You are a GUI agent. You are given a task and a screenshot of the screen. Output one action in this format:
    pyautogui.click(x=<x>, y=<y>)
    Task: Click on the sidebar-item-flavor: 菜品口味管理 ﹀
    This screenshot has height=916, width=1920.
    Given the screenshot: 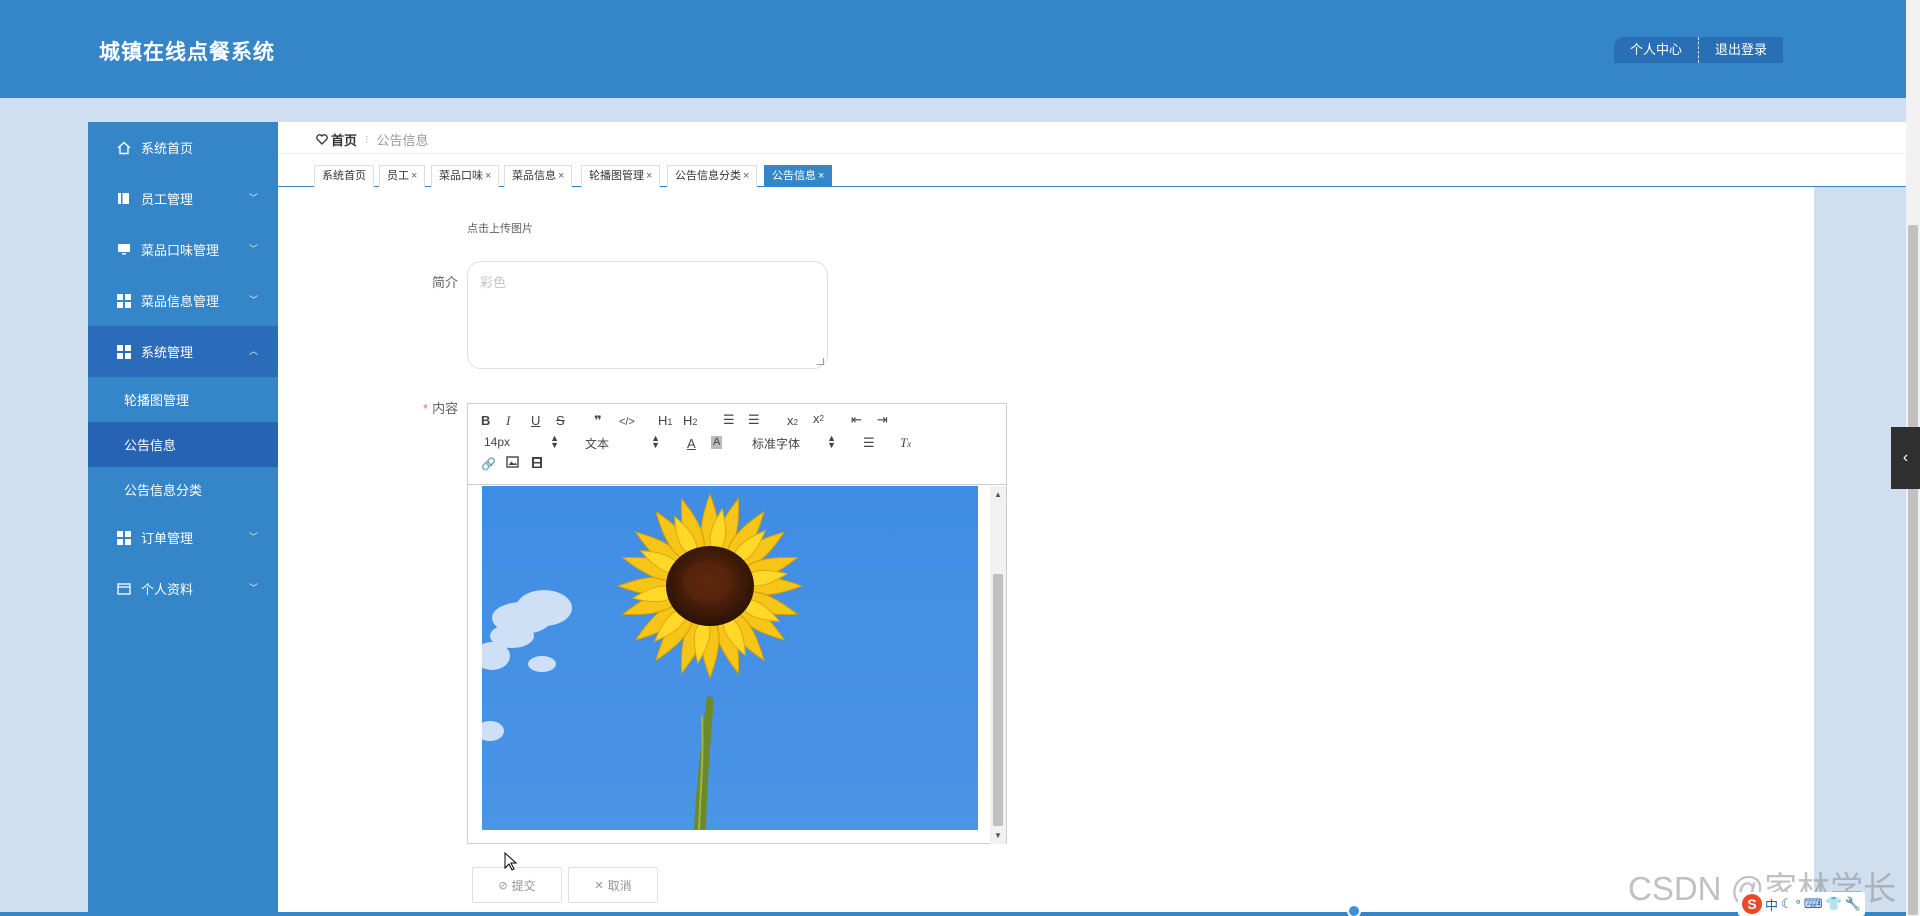 What is the action you would take?
    pyautogui.click(x=183, y=249)
    